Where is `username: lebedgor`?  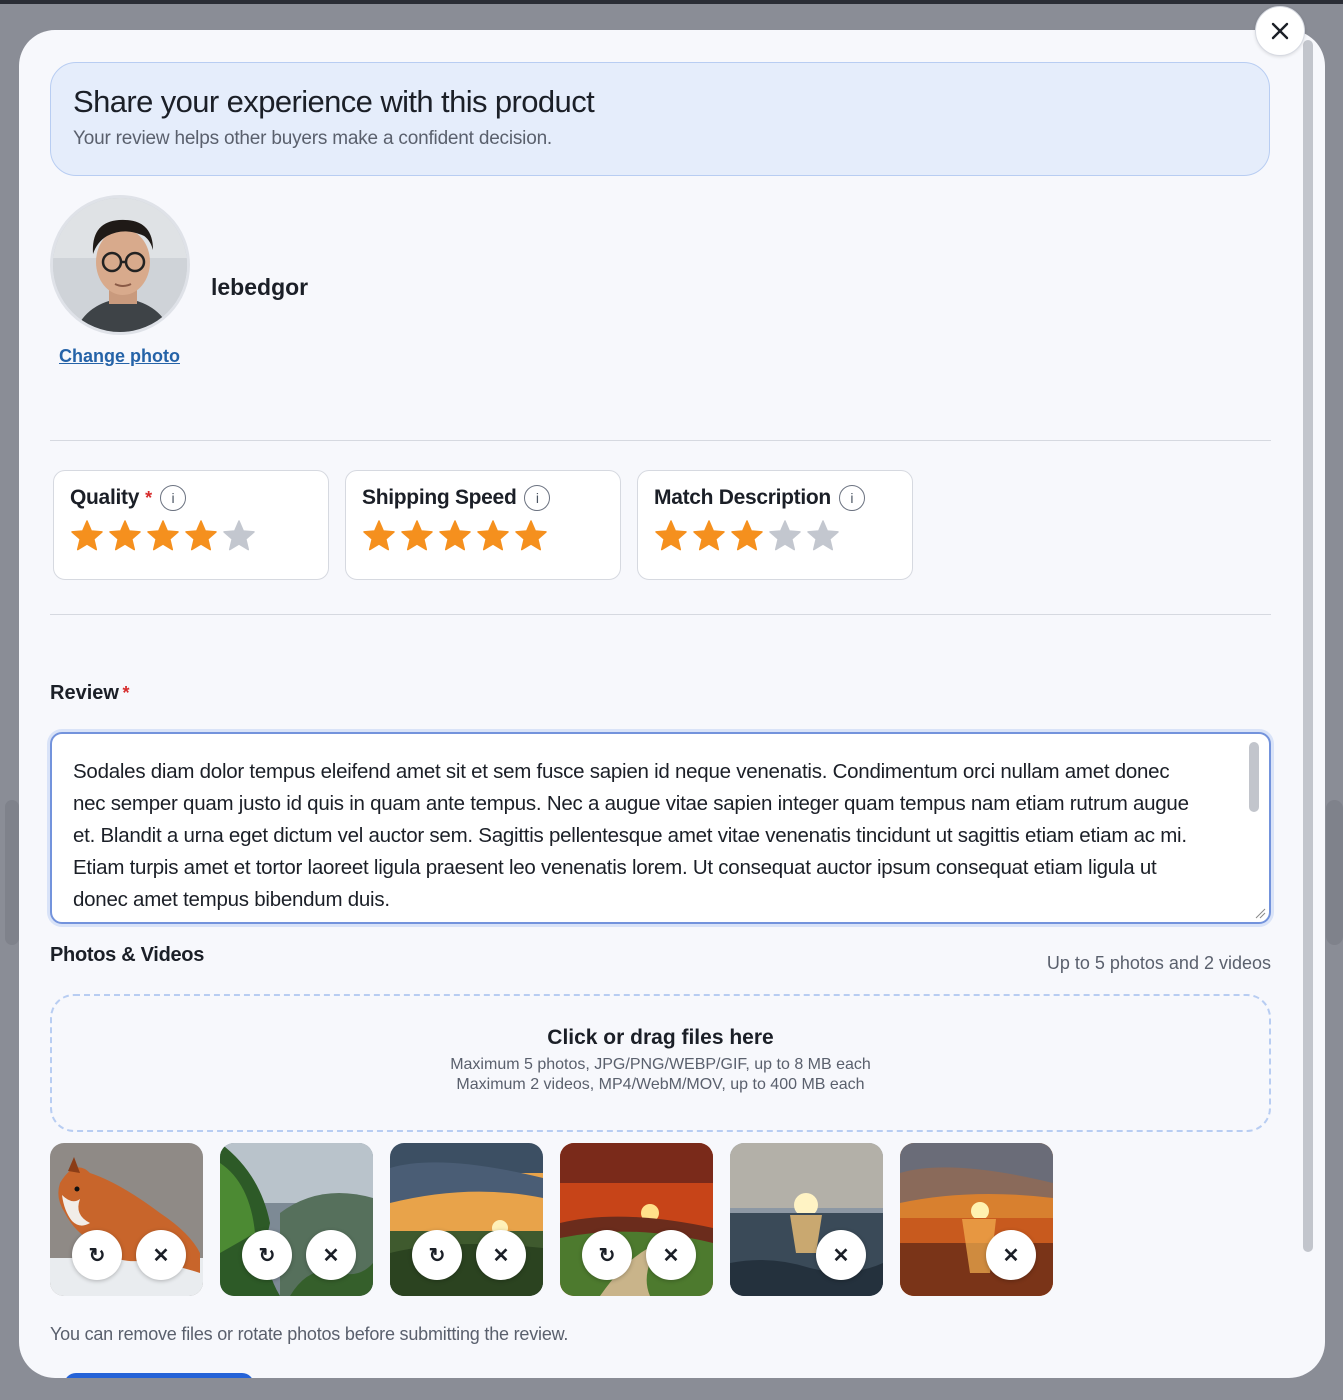 username: lebedgor is located at coordinates (260, 287).